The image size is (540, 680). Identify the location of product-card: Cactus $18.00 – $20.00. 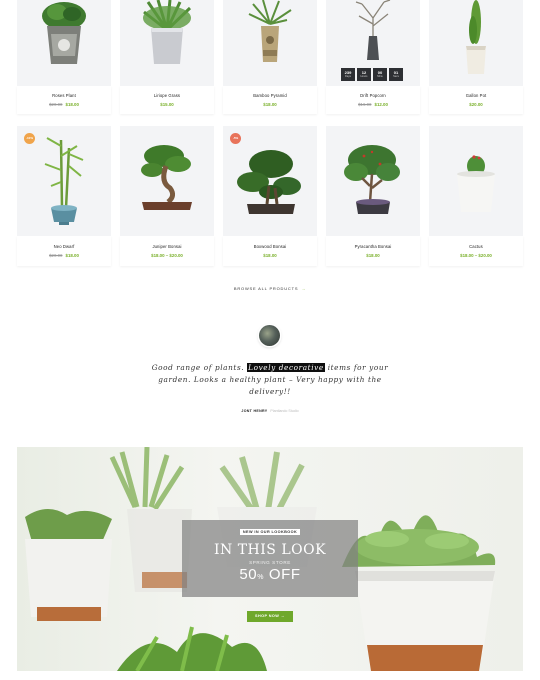
(476, 196).